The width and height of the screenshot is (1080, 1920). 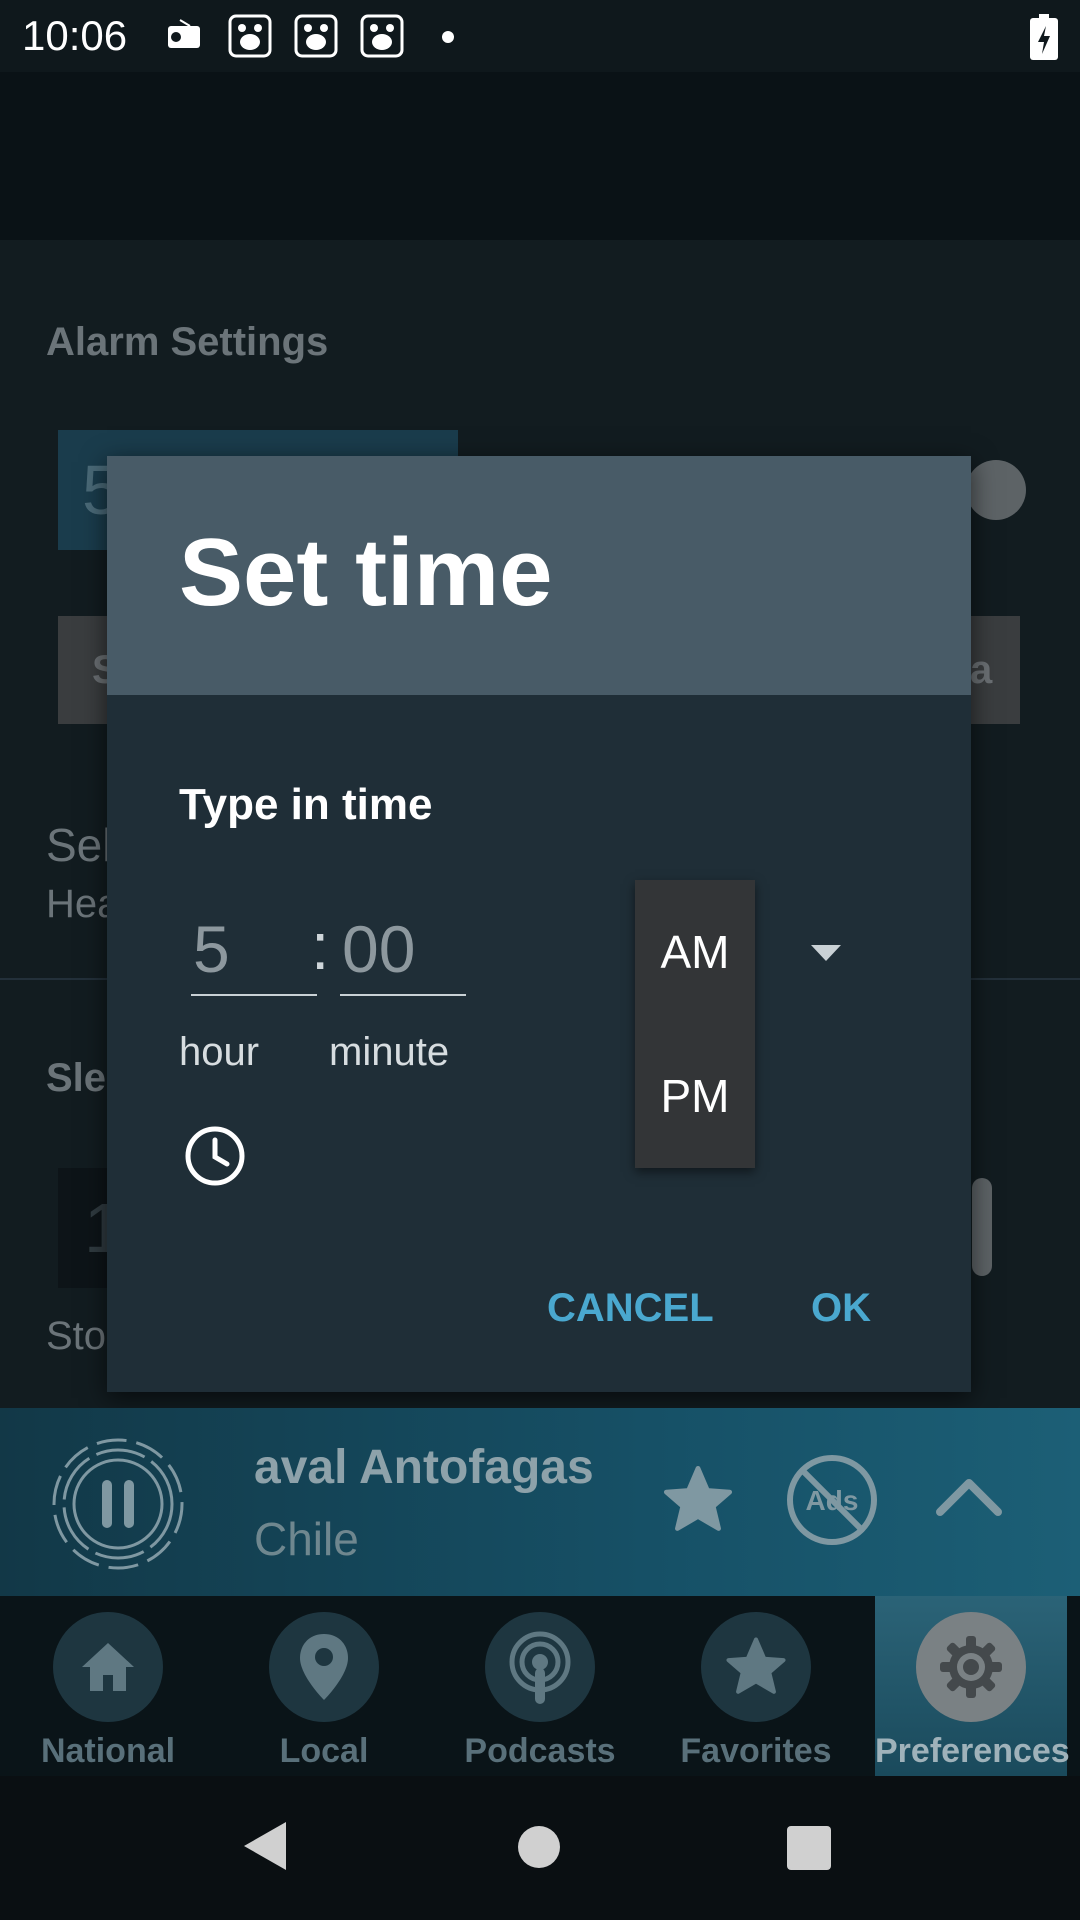 I want to click on nav-podcasts-bg, so click(x=540, y=1667).